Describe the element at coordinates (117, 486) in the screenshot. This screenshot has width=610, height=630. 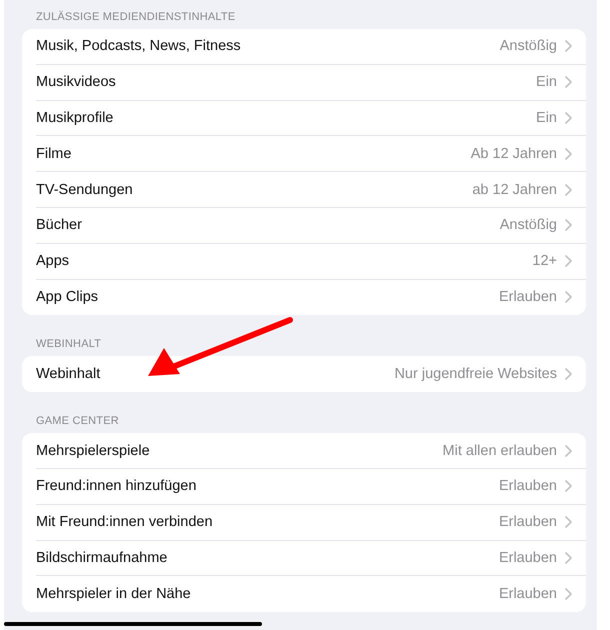
I see `row-label: Freund:innen hinzufügen` at that location.